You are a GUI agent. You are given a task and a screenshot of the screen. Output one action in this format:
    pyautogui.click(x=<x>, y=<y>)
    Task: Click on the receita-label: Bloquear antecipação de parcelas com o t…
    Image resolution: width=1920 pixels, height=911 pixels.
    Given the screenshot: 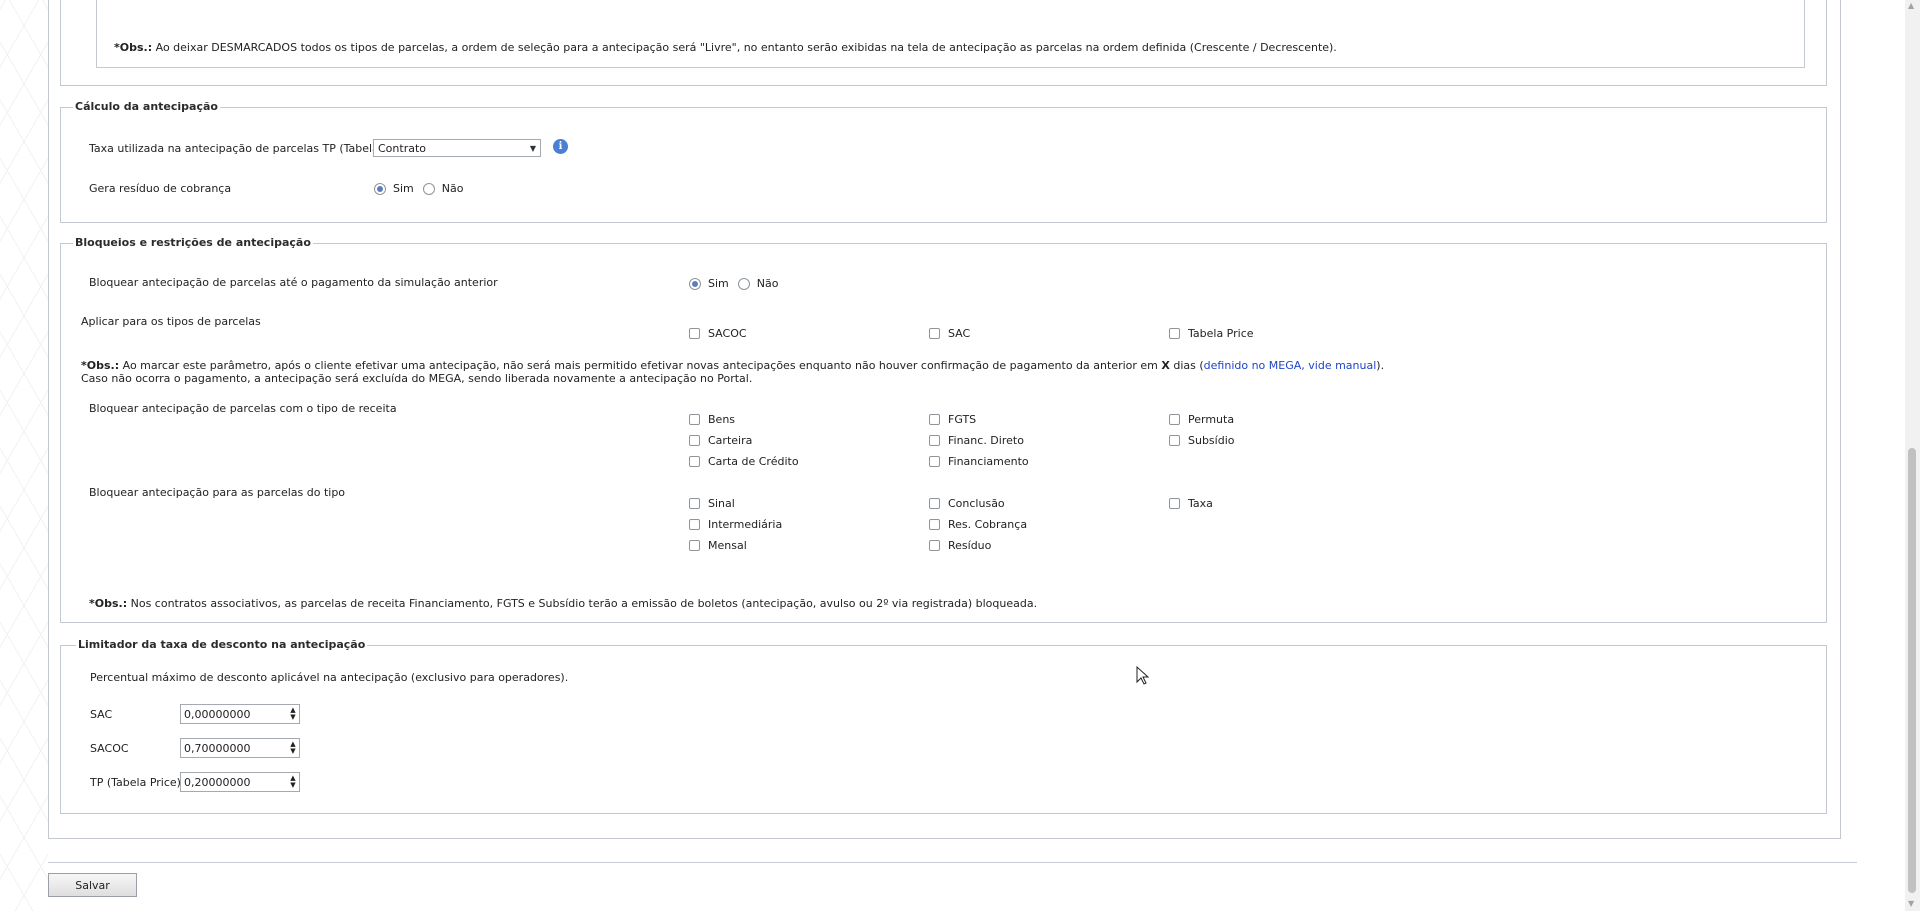 What is the action you would take?
    pyautogui.click(x=243, y=408)
    